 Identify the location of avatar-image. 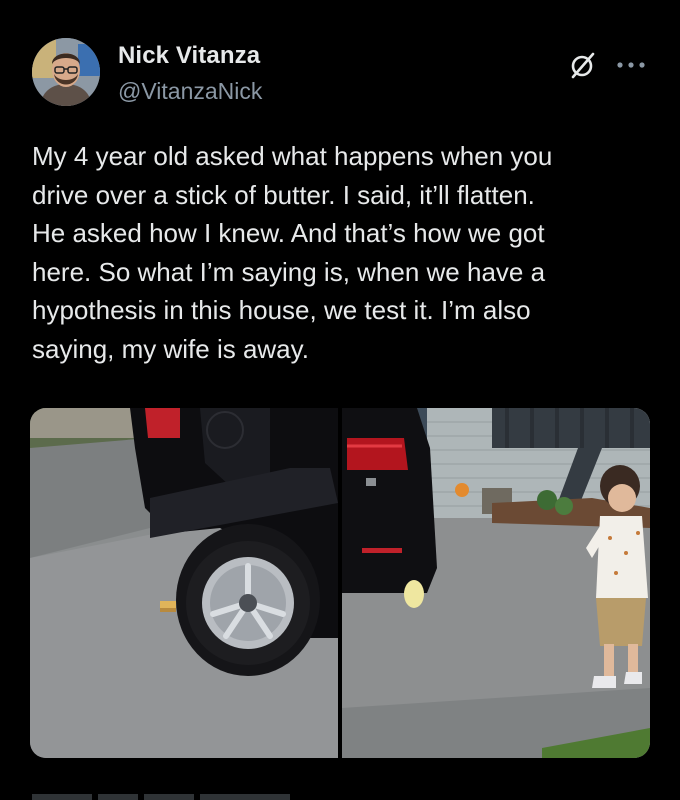
(66, 72).